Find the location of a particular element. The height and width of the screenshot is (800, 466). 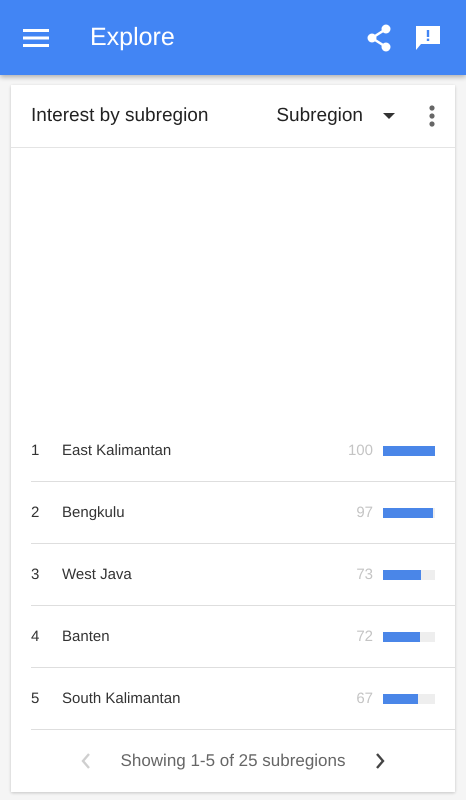

app-title: Explore is located at coordinates (132, 37).